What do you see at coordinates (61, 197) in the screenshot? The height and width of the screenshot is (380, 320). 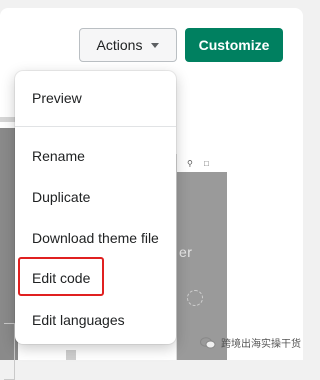 I see `menu-item-duplicate: Duplicate` at bounding box center [61, 197].